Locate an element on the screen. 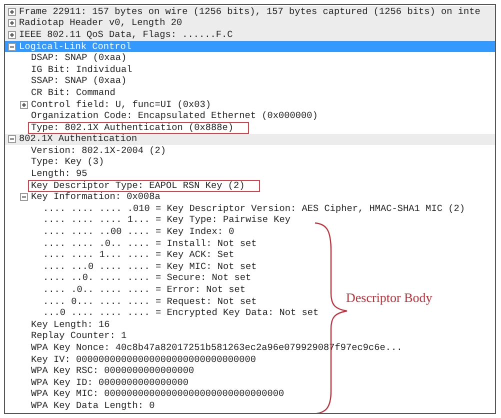  tree-row-text: Control field: U, func=UI (0x03) is located at coordinates (121, 104).